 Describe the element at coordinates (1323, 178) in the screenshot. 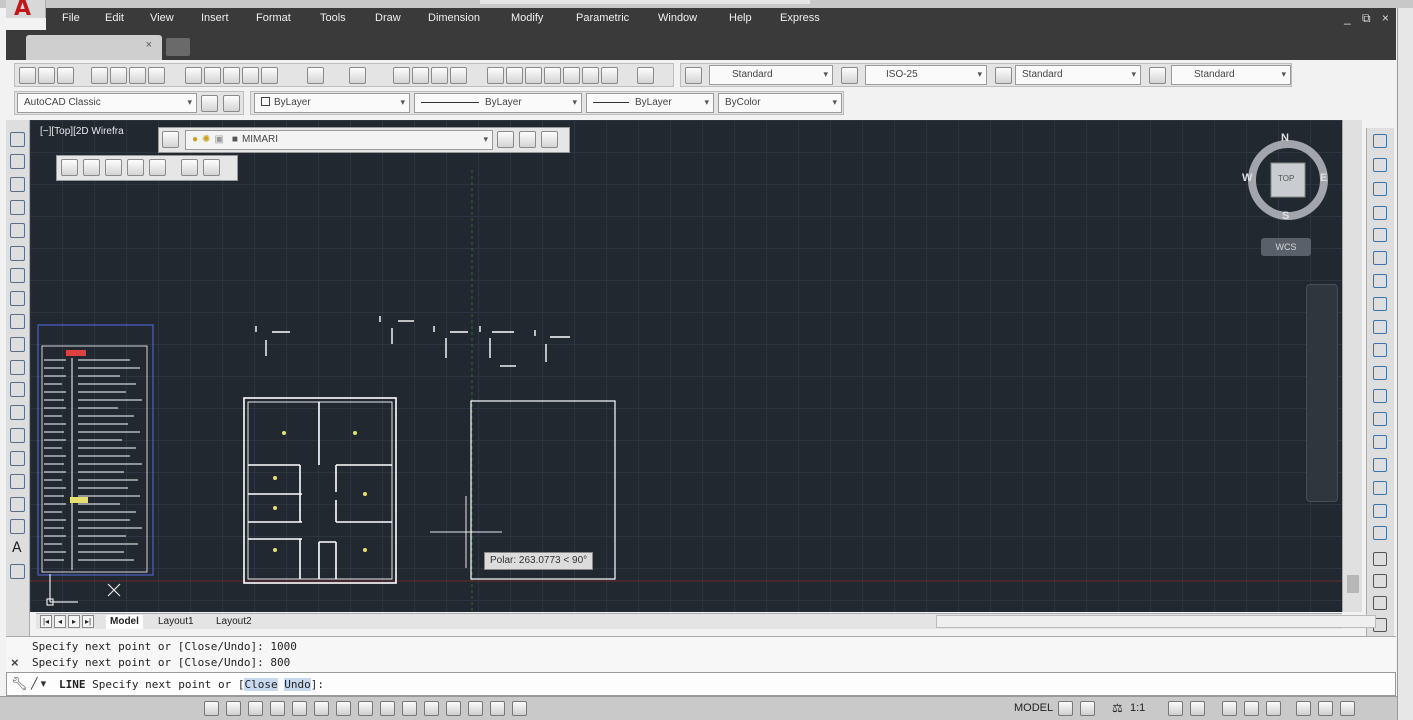

I see `compass-east: E` at that location.